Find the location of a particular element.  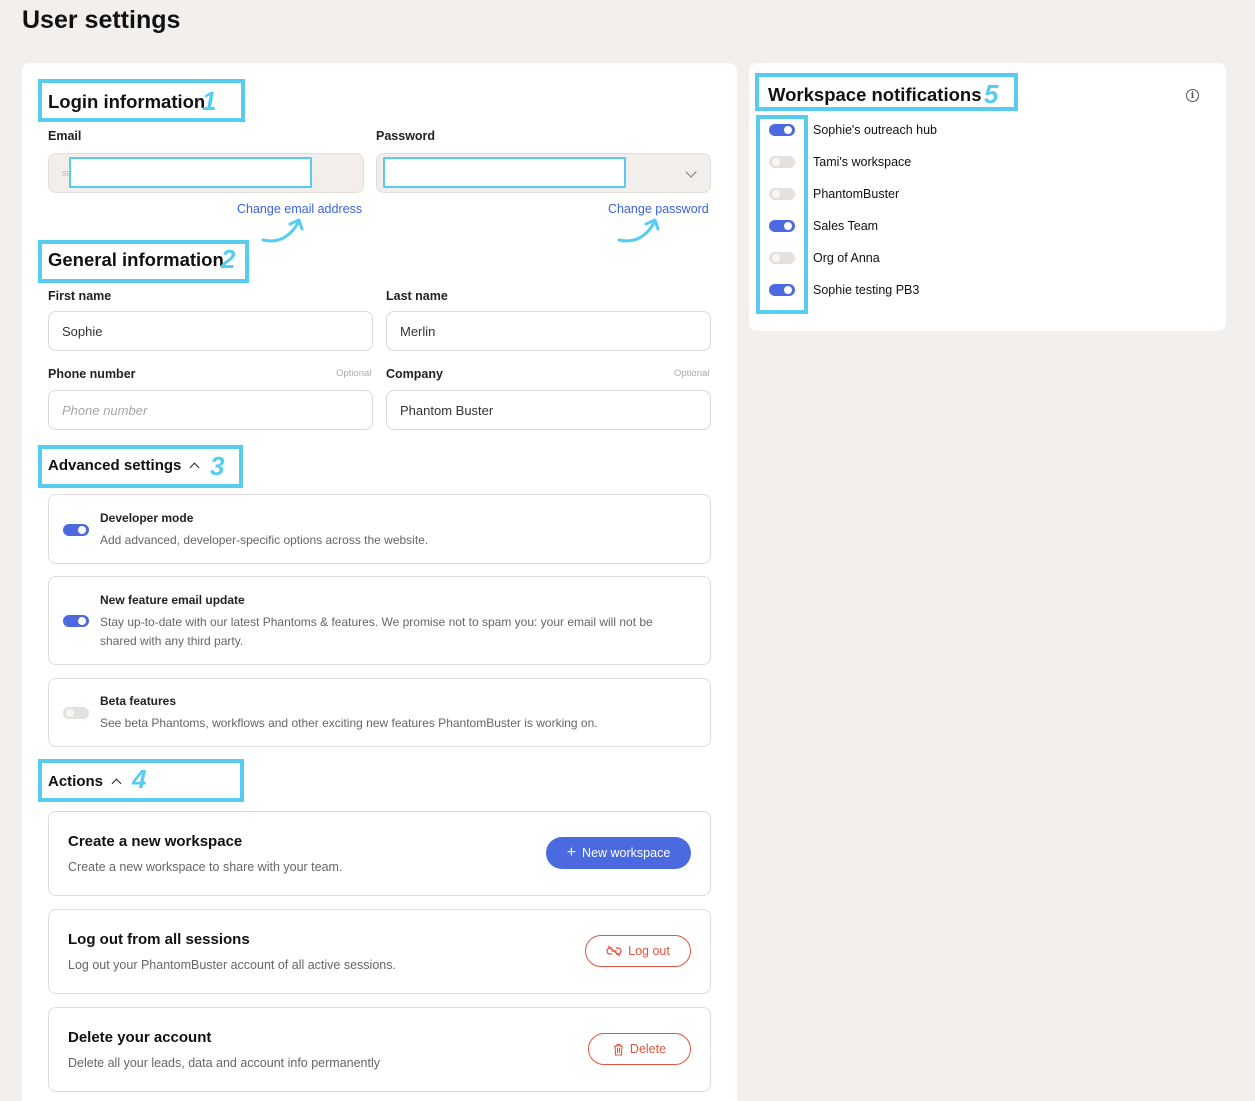

phone-field: Phone number is located at coordinates (210, 410).